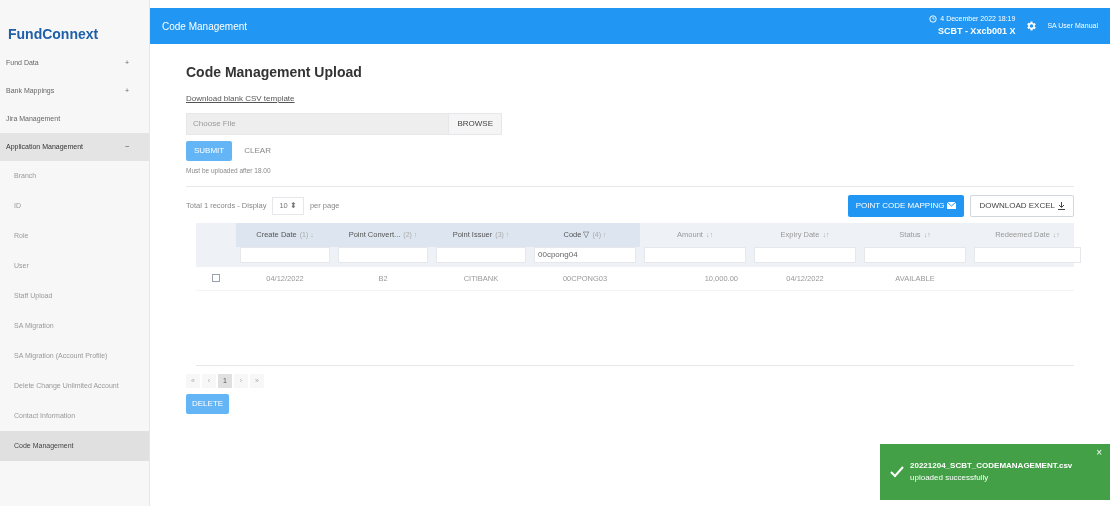  I want to click on download-icon, so click(1061, 205).